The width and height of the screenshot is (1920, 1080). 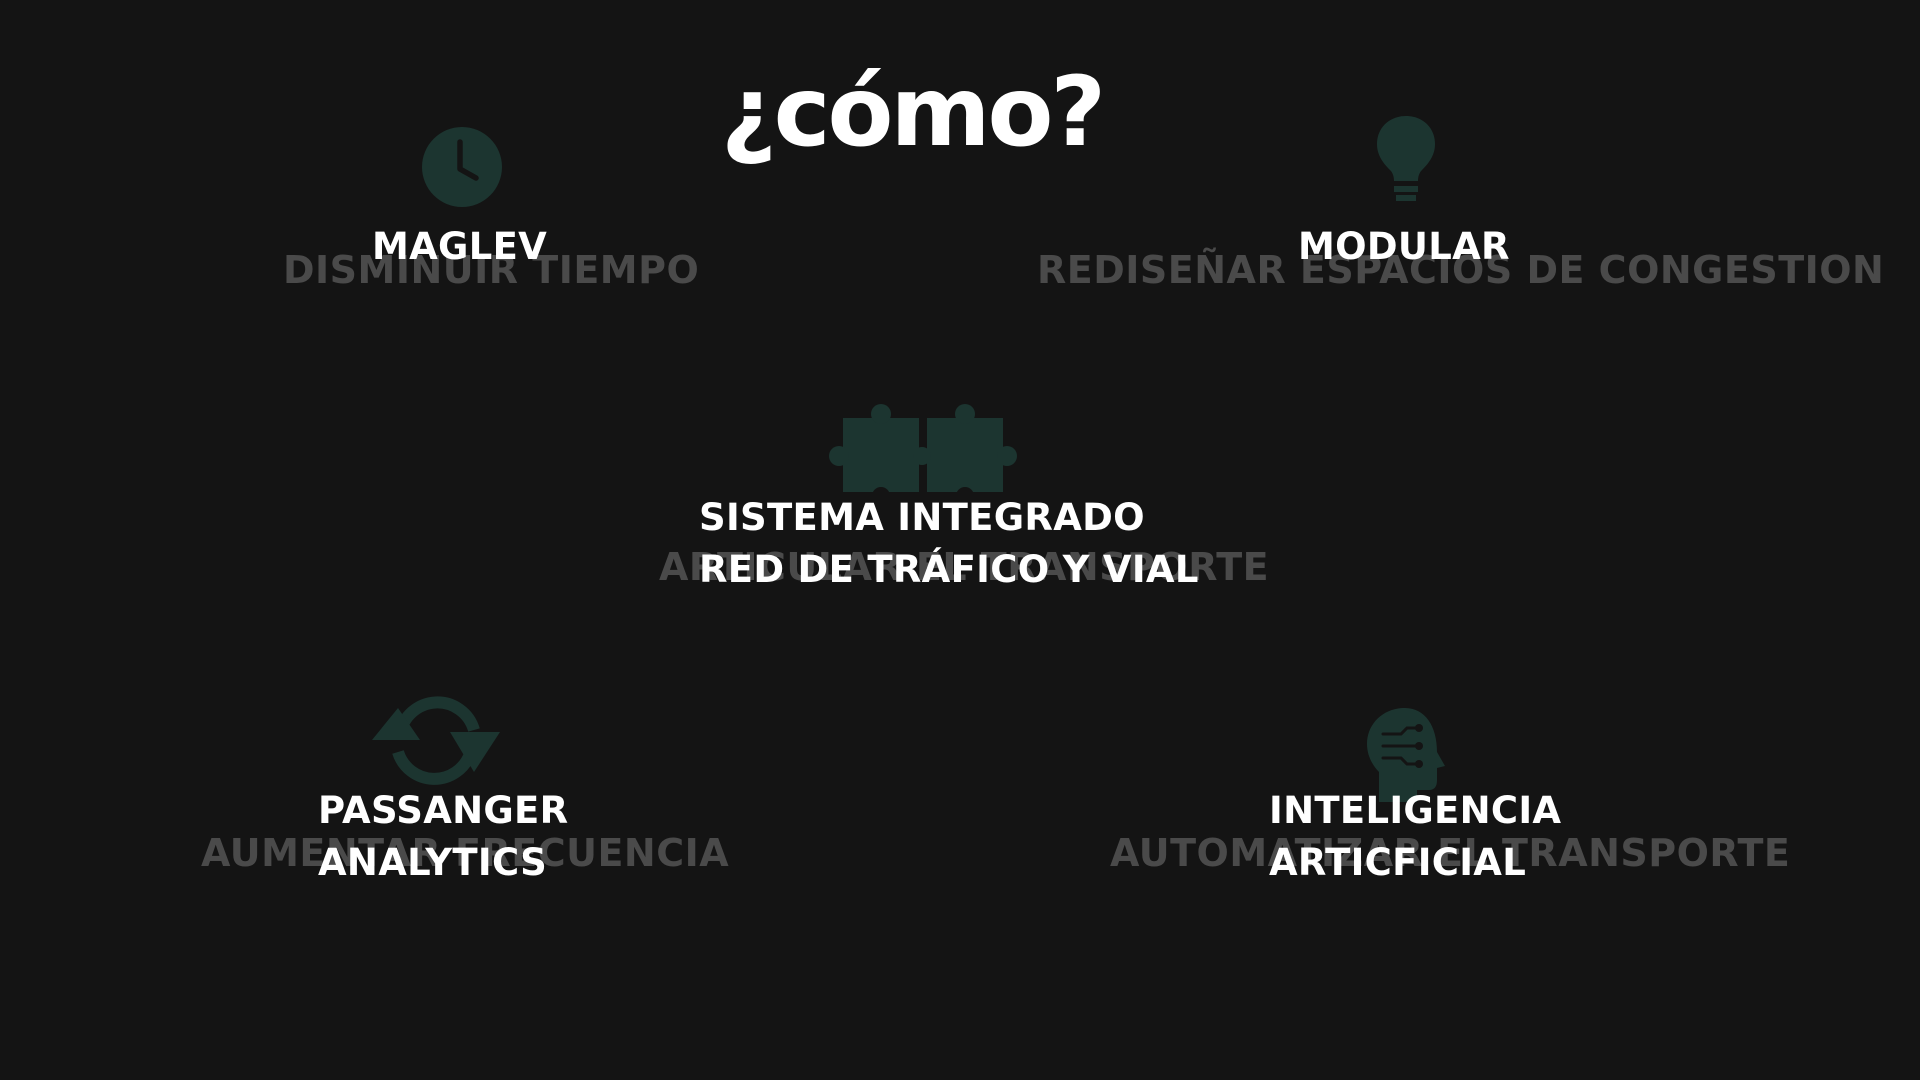 What do you see at coordinates (462, 167) in the screenshot?
I see `clock-icon` at bounding box center [462, 167].